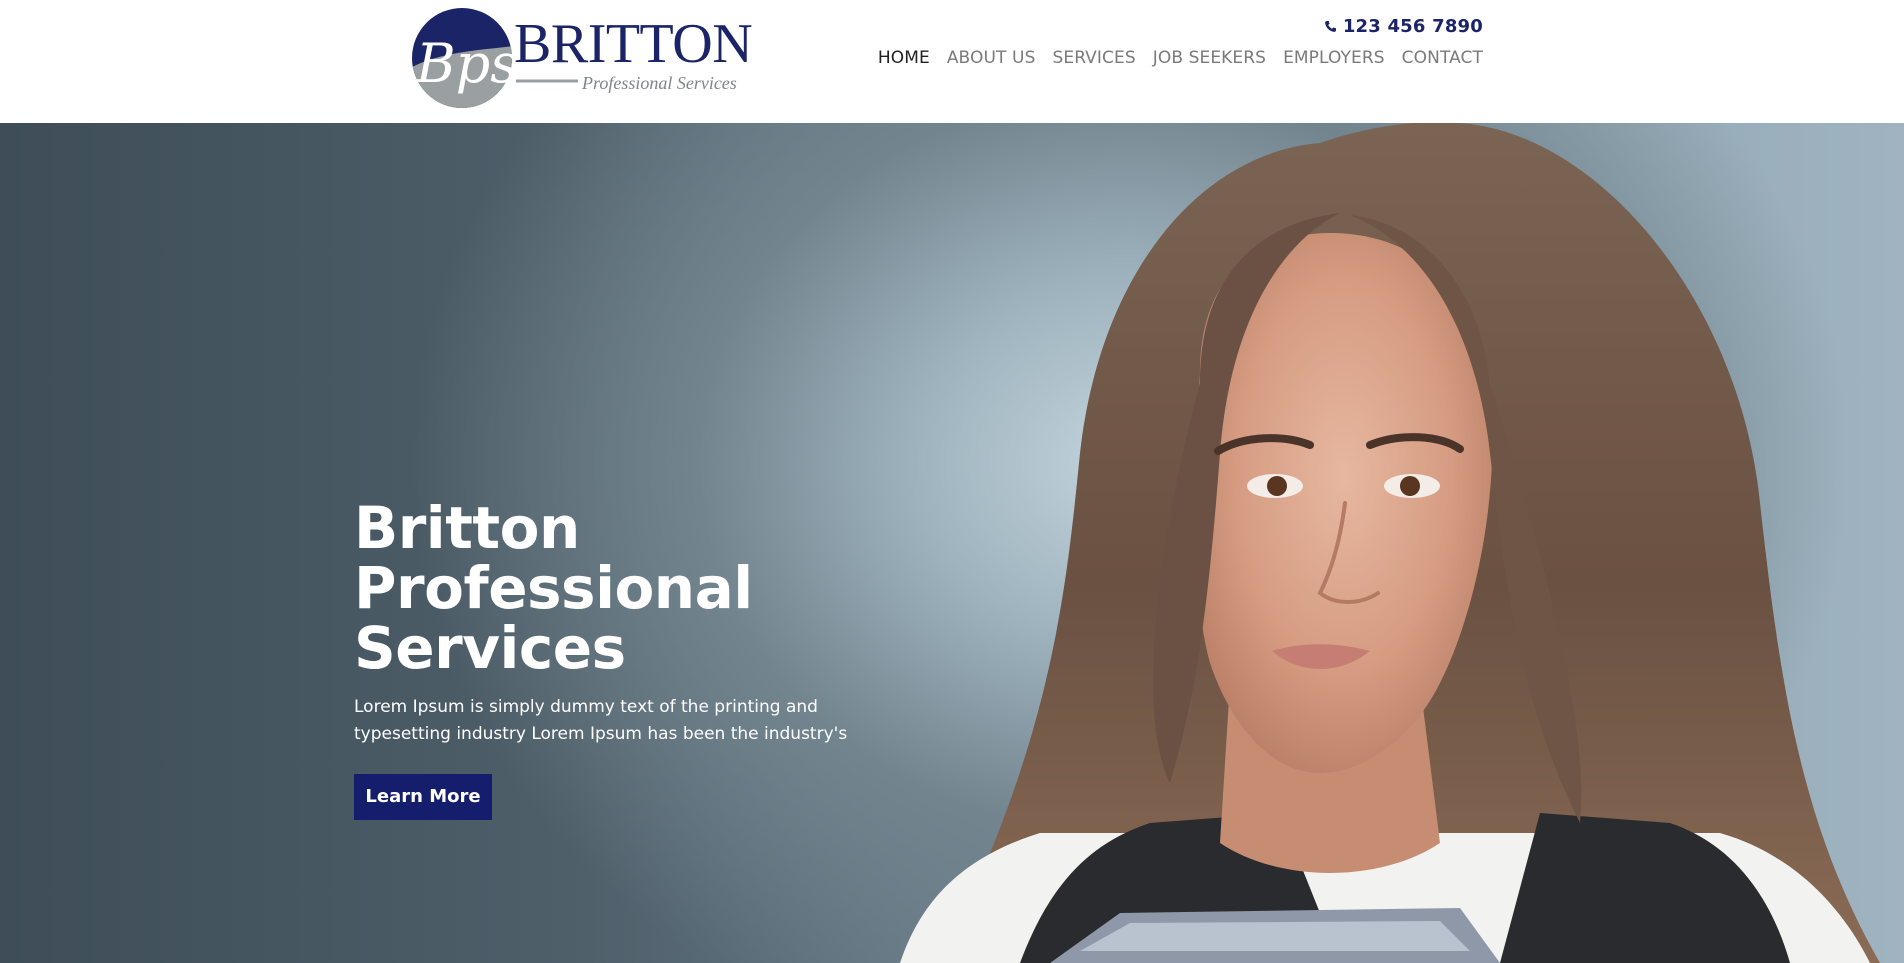 The image size is (1904, 963). Describe the element at coordinates (1412, 26) in the screenshot. I see `phone-number: 123 456 7890` at that location.